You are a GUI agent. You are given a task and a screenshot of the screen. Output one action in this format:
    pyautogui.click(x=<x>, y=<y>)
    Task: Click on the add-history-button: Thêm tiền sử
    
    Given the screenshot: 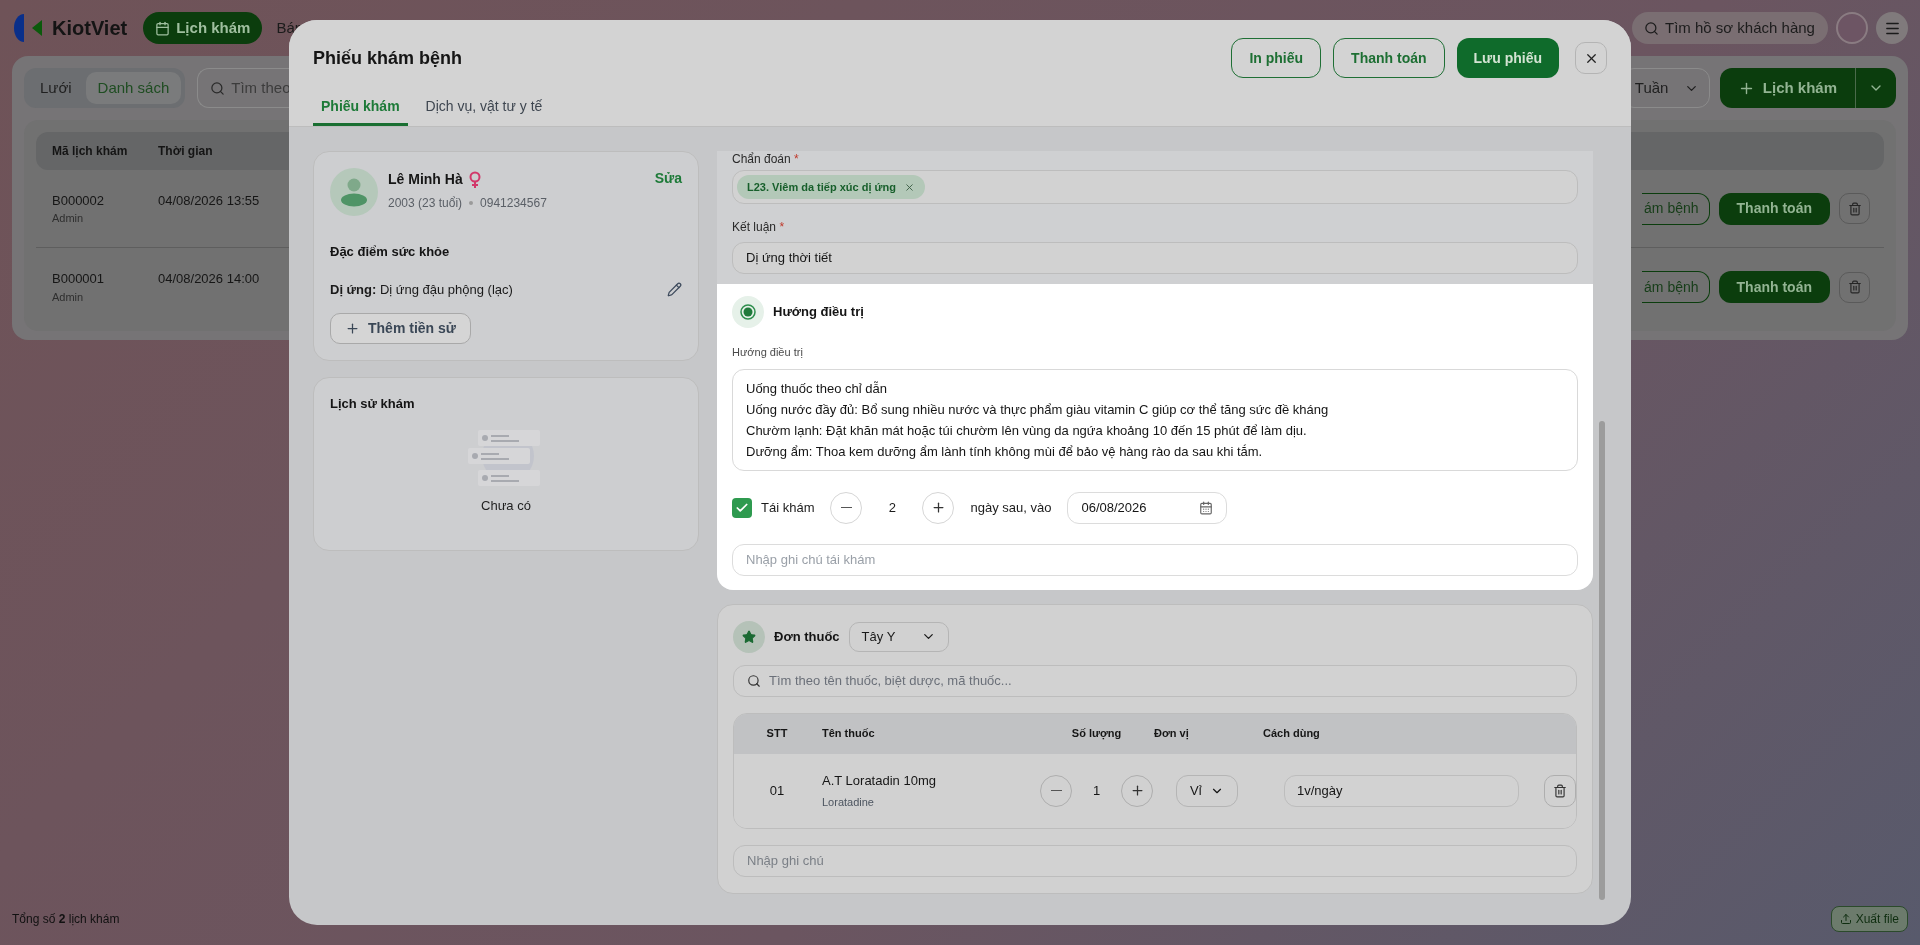 What is the action you would take?
    pyautogui.click(x=400, y=328)
    